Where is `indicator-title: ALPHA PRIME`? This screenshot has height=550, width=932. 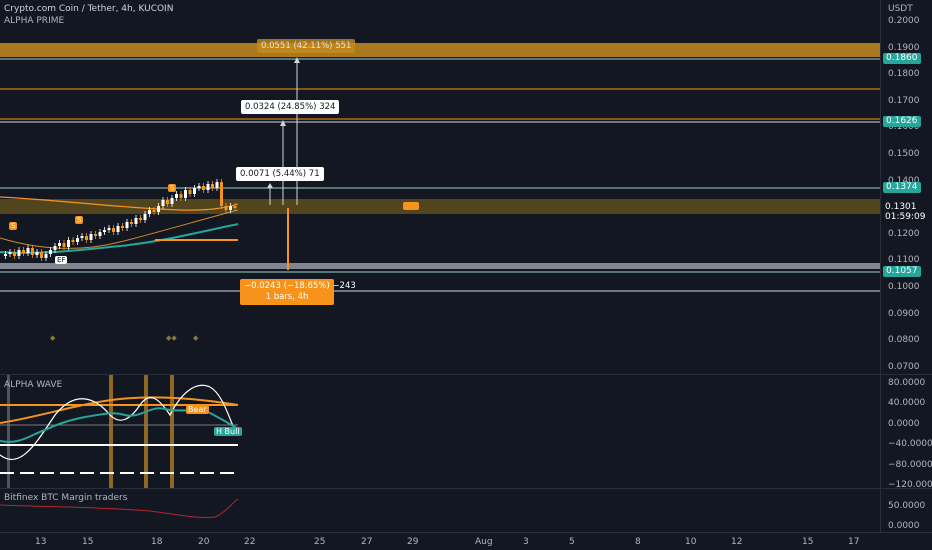 indicator-title: ALPHA PRIME is located at coordinates (34, 21).